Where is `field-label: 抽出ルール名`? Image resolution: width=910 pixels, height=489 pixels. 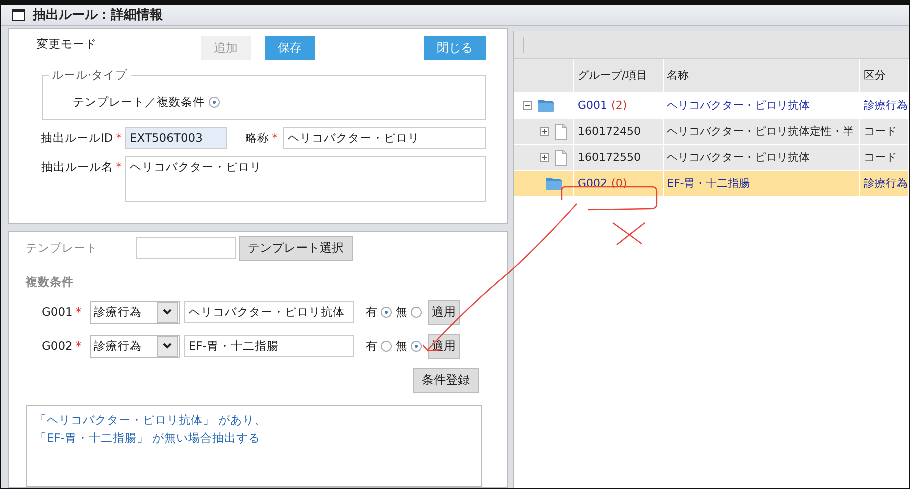
field-label: 抽出ルール名 is located at coordinates (77, 167).